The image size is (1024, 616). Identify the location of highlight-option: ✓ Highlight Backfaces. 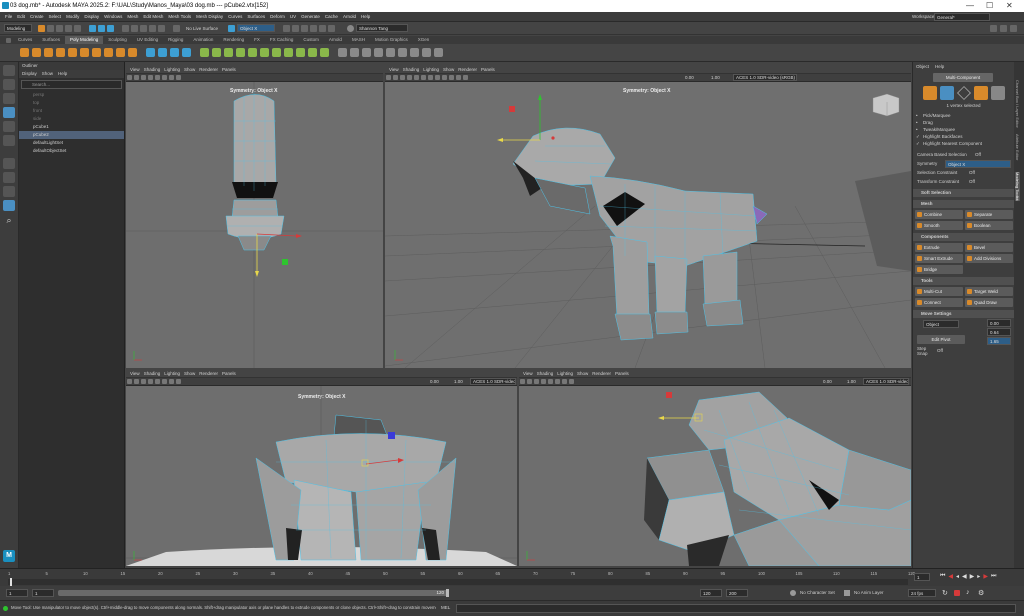
(963, 136).